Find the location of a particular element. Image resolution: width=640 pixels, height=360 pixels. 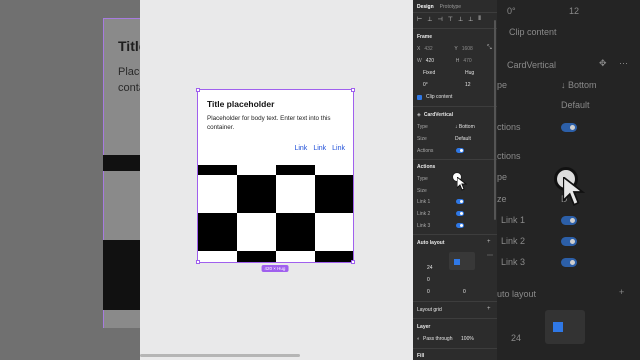

zoom-size2-label: ze is located at coordinates (502, 199).